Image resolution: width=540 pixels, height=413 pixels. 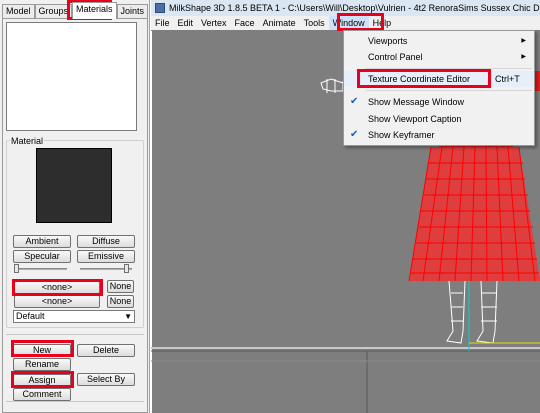 I want to click on annotation-highlight-new, so click(x=42, y=348).